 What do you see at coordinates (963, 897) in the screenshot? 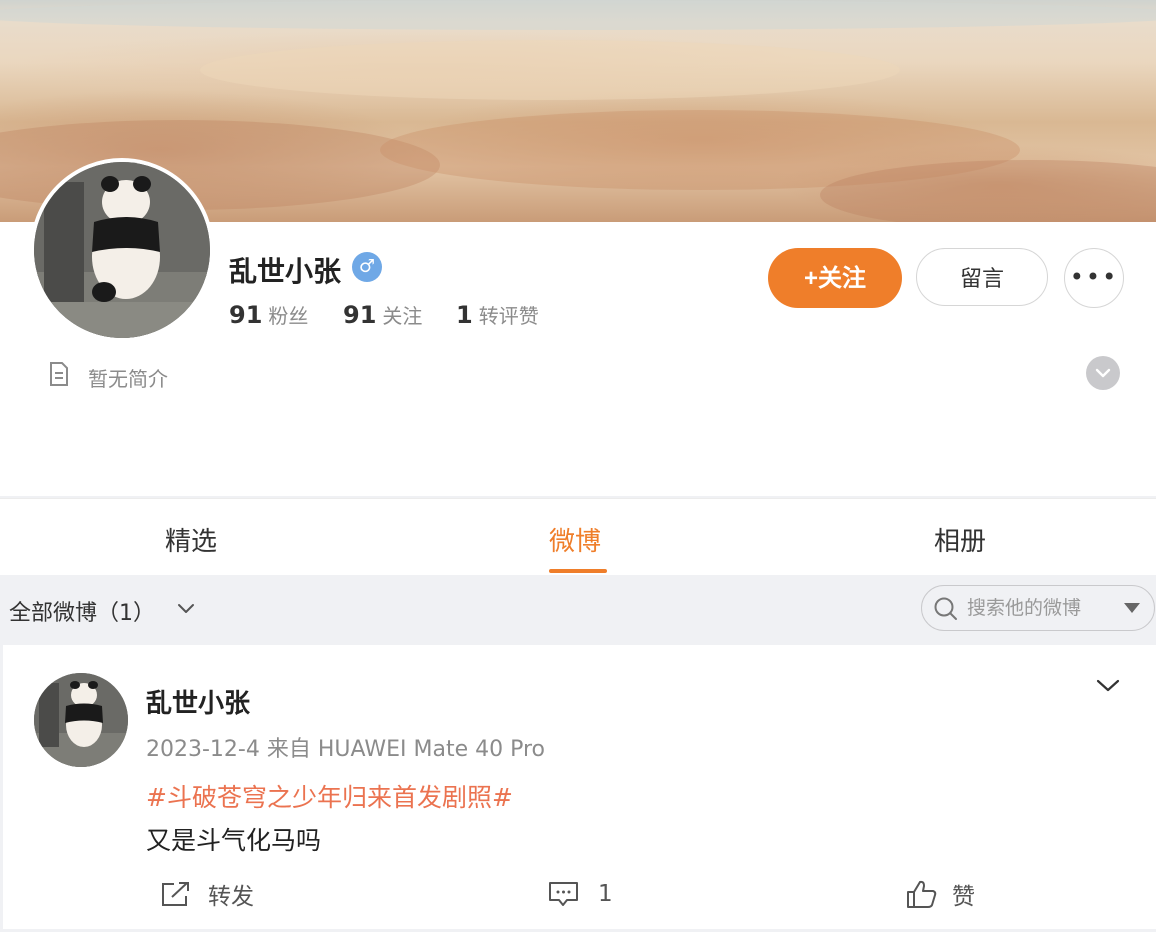
I see `like-label: 赞` at bounding box center [963, 897].